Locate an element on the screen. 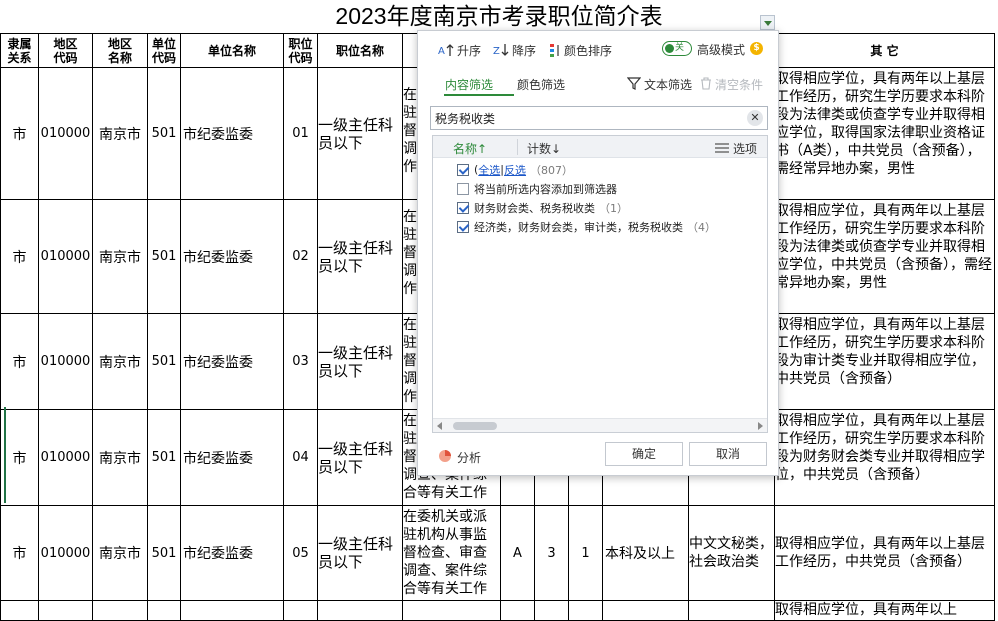 The image size is (998, 621). text-filter-button: 文本筛选 is located at coordinates (659, 84).